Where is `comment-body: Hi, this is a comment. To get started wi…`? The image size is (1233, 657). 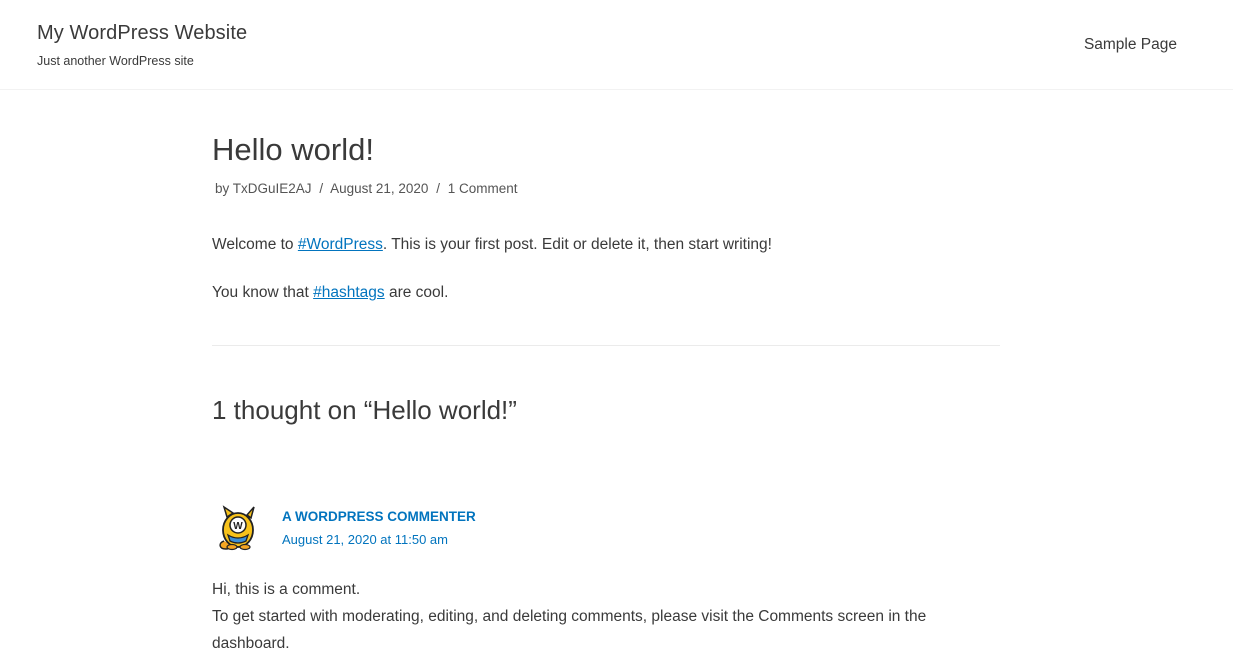
comment-body: Hi, this is a comment. To get started wi… is located at coordinates (592, 616).